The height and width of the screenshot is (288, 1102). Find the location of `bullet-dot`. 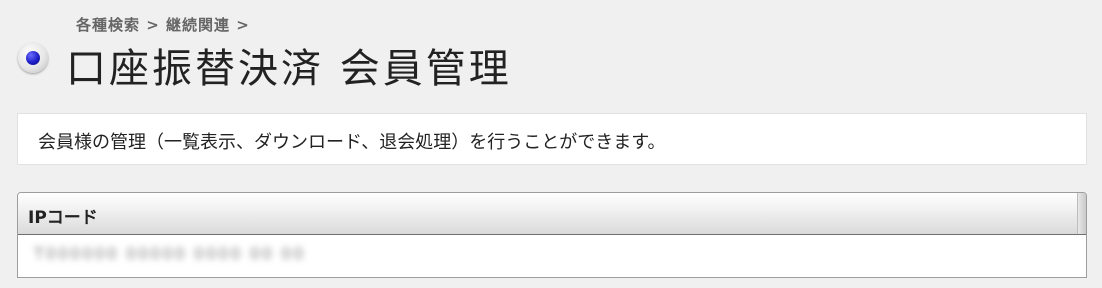

bullet-dot is located at coordinates (33, 58).